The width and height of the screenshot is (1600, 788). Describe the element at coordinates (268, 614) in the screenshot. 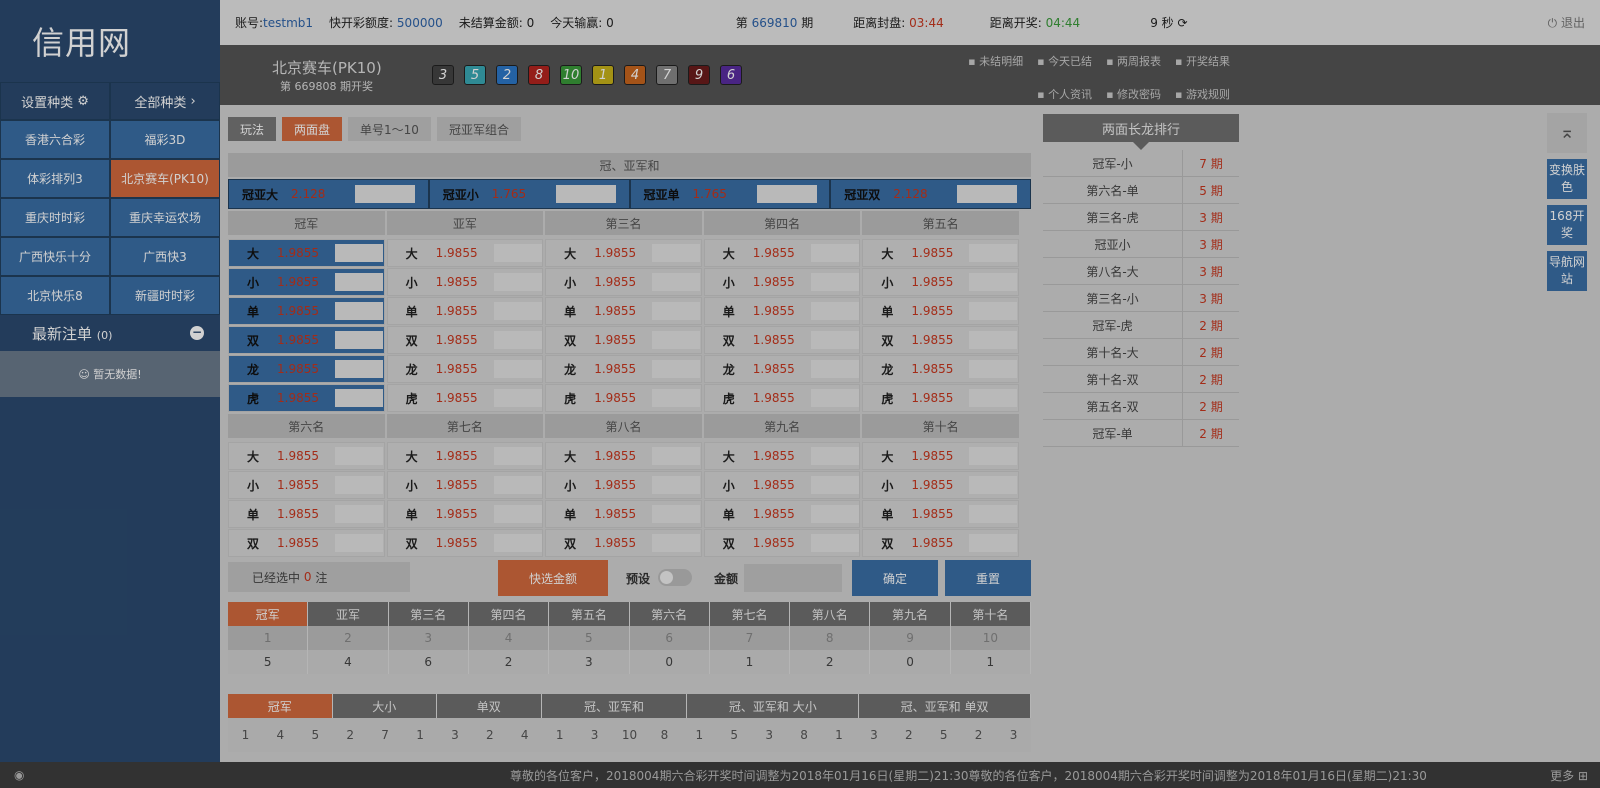

I see `stat-header: 冠军` at that location.